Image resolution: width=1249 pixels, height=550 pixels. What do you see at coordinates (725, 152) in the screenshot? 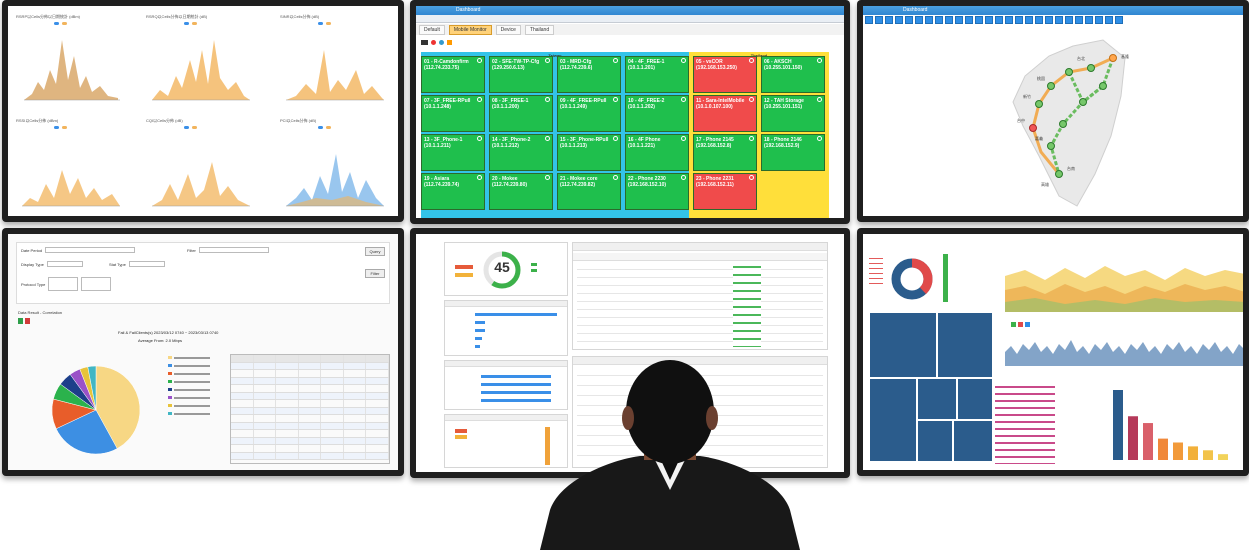
I see `device-tile: 17 - Phone 2145 (192.168.152.8)` at bounding box center [725, 152].